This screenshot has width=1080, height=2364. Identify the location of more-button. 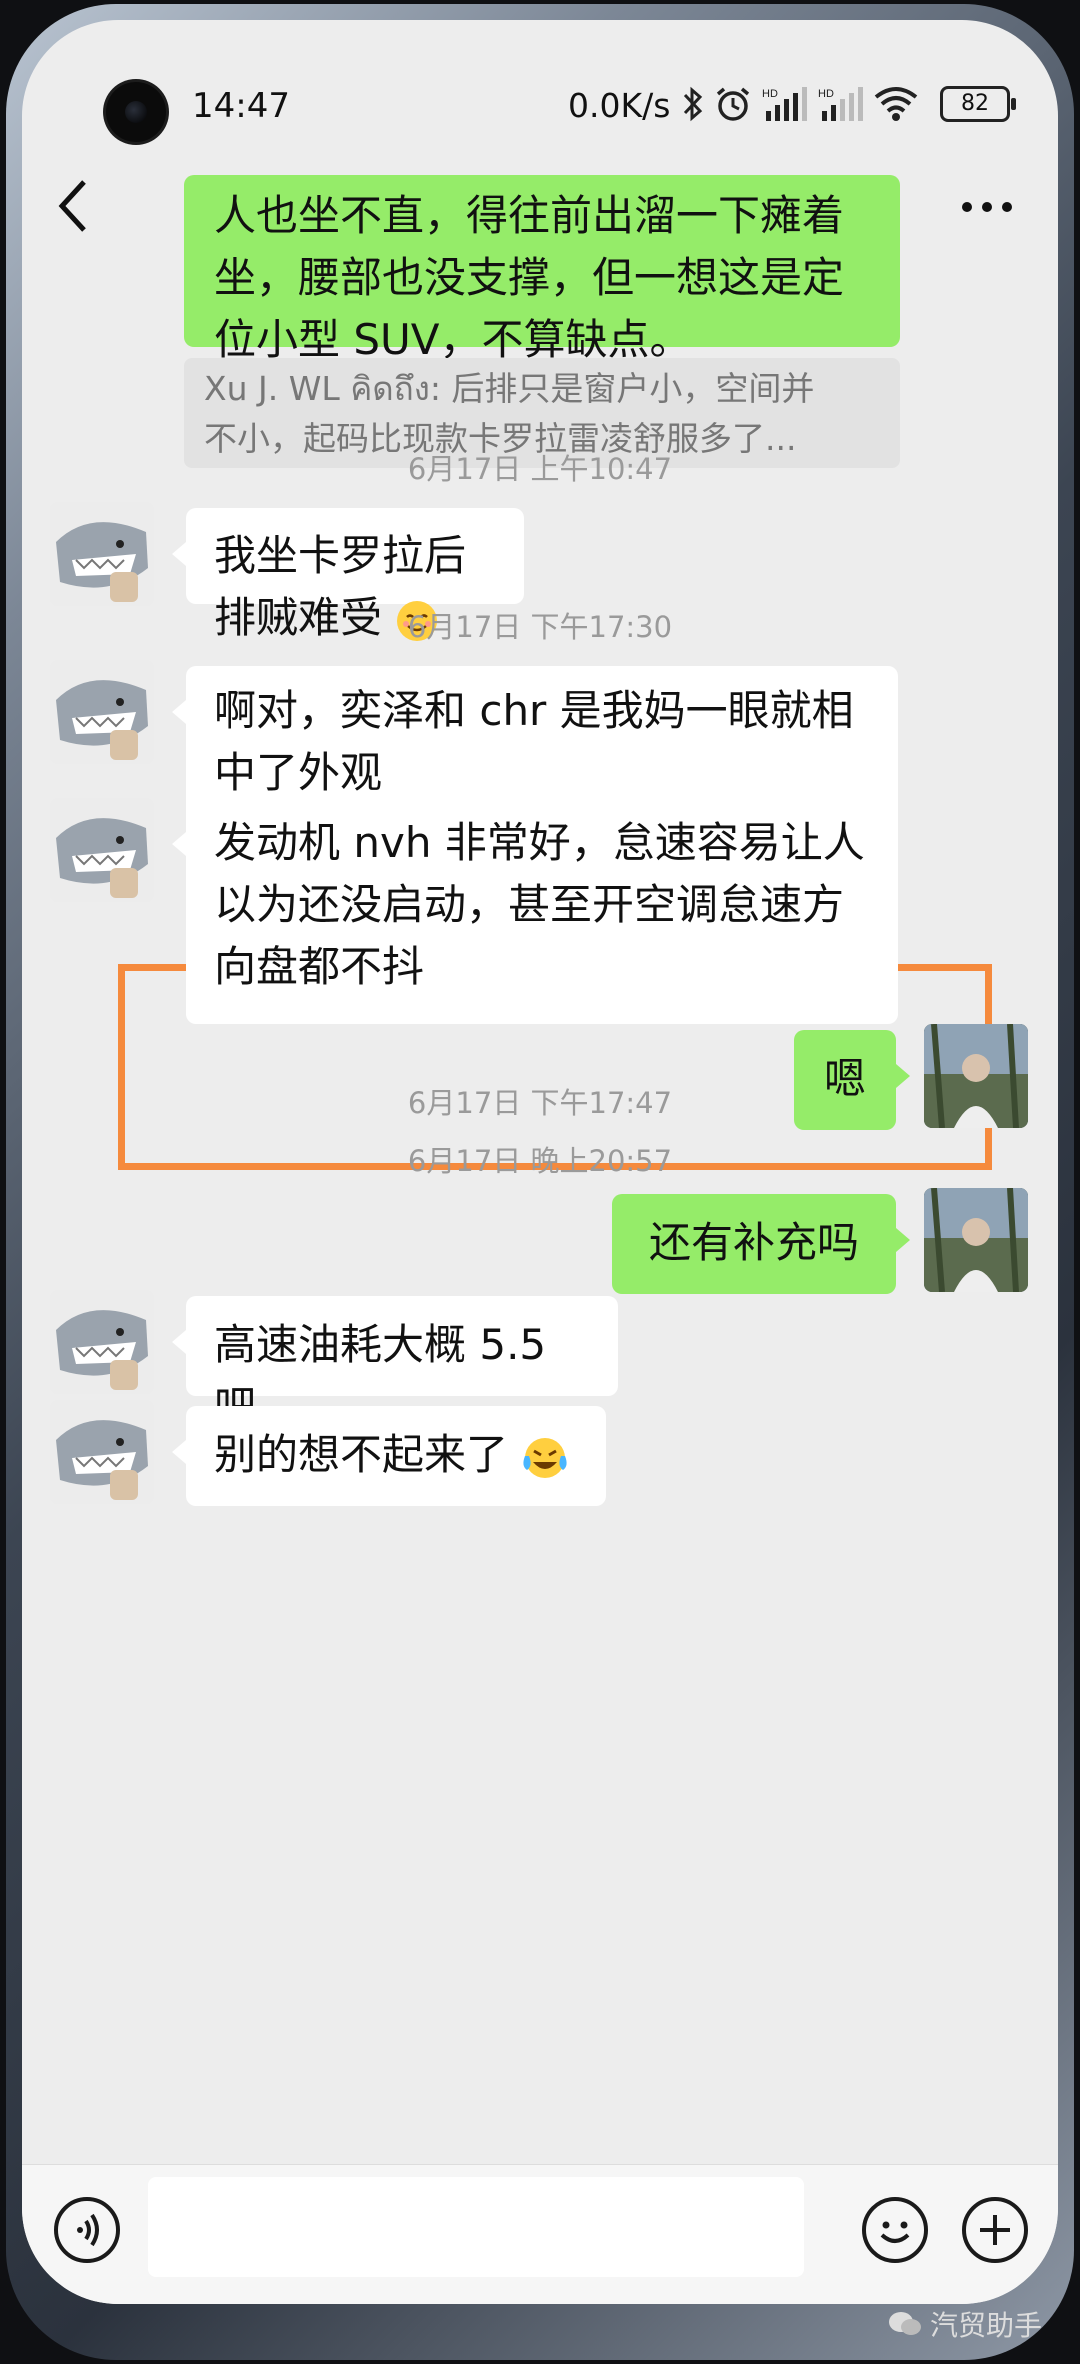
(987, 207).